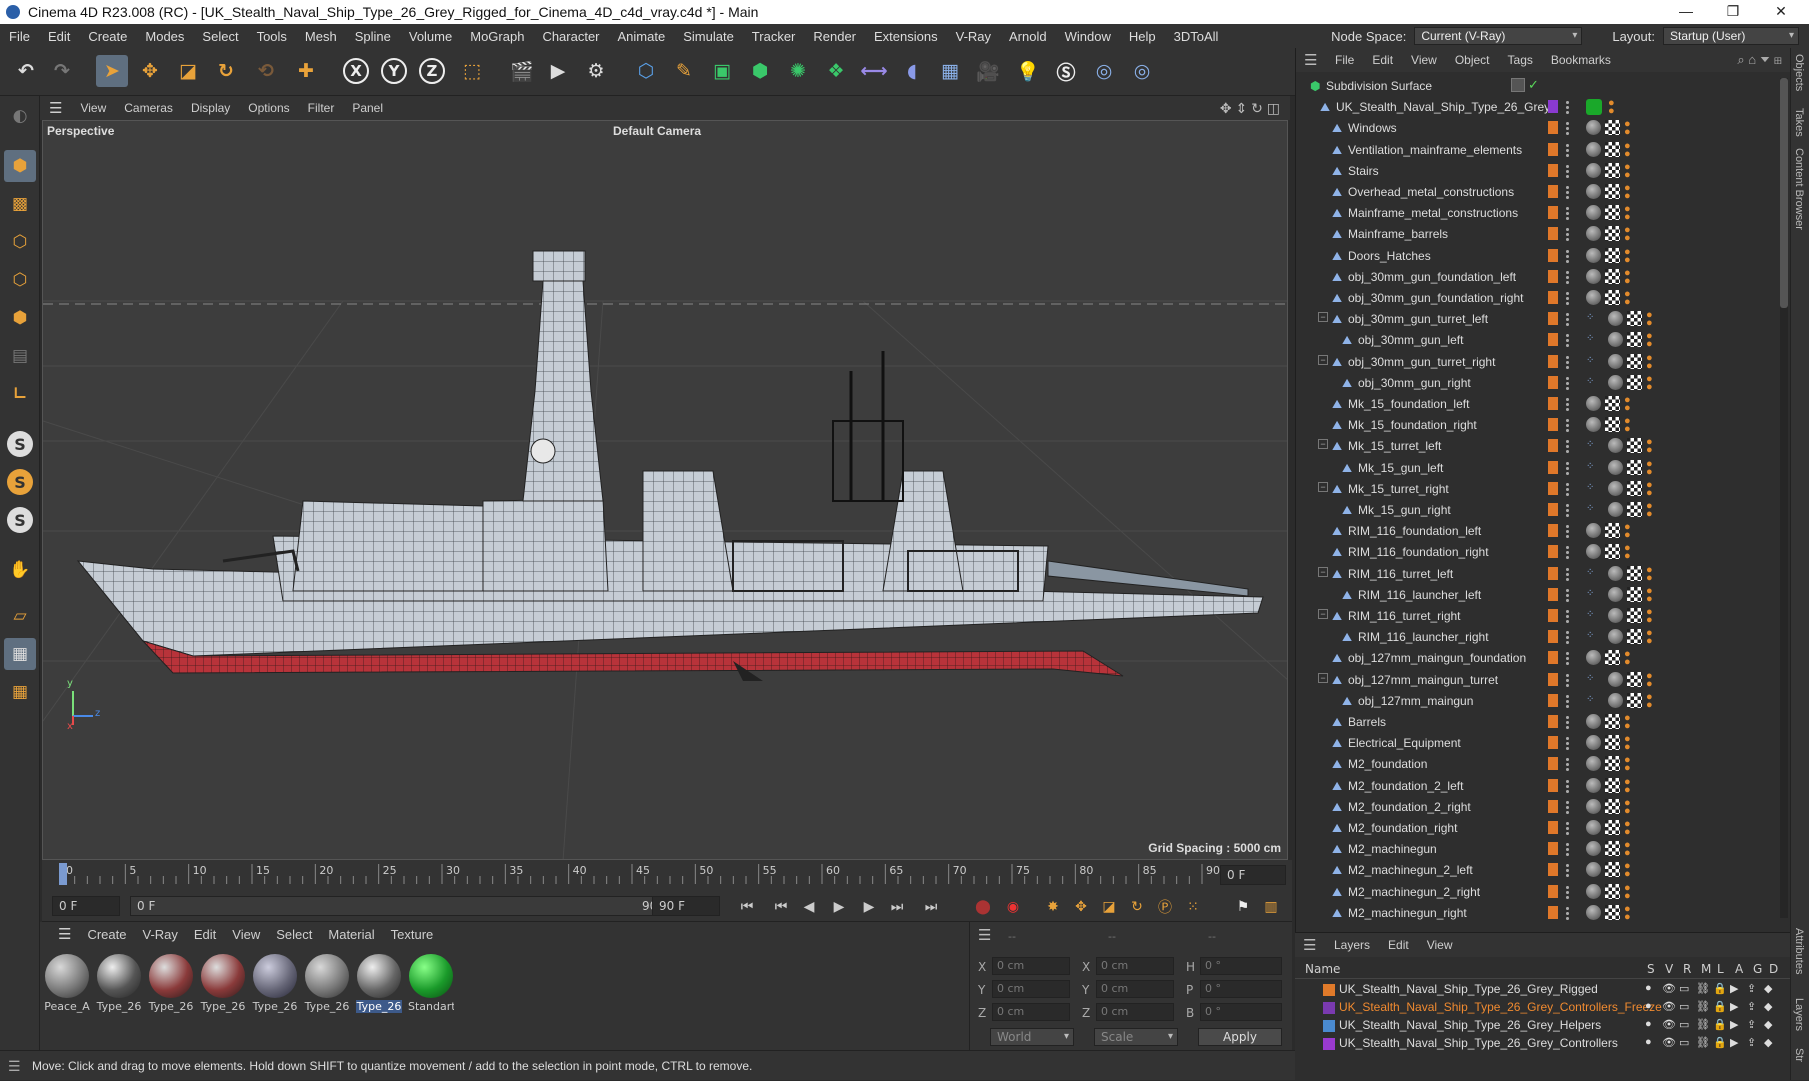 This screenshot has height=1081, width=1809. What do you see at coordinates (950, 71) in the screenshot?
I see `floor-icon: ▦` at bounding box center [950, 71].